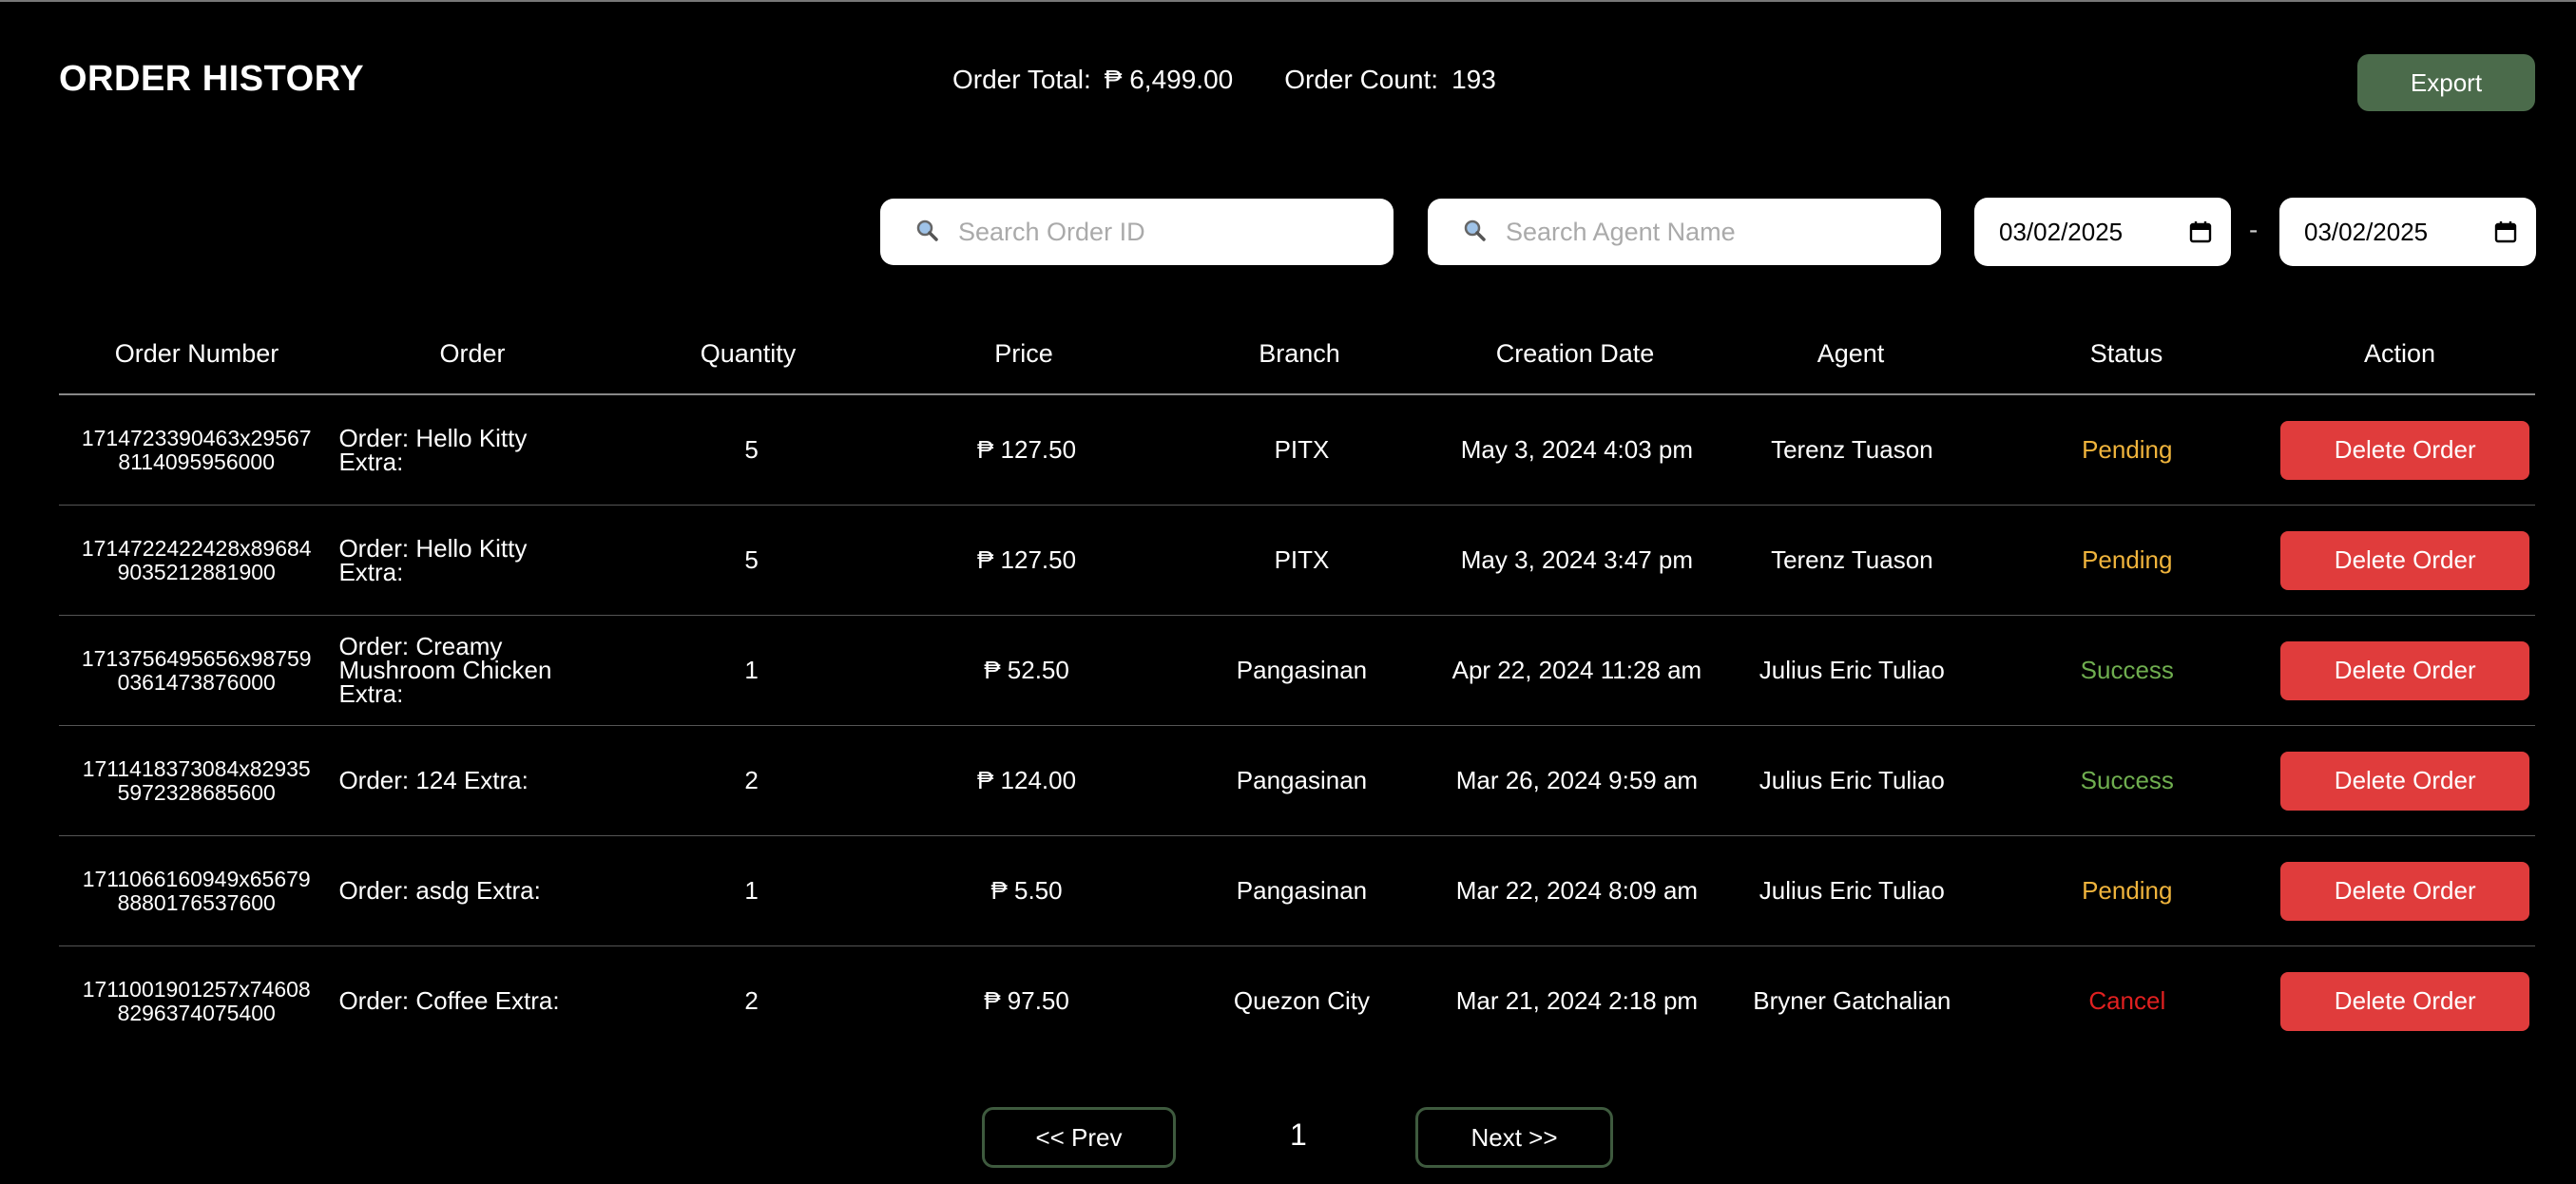 The image size is (2576, 1184). Describe the element at coordinates (1514, 1137) in the screenshot. I see `next-page-button: Next >>` at that location.